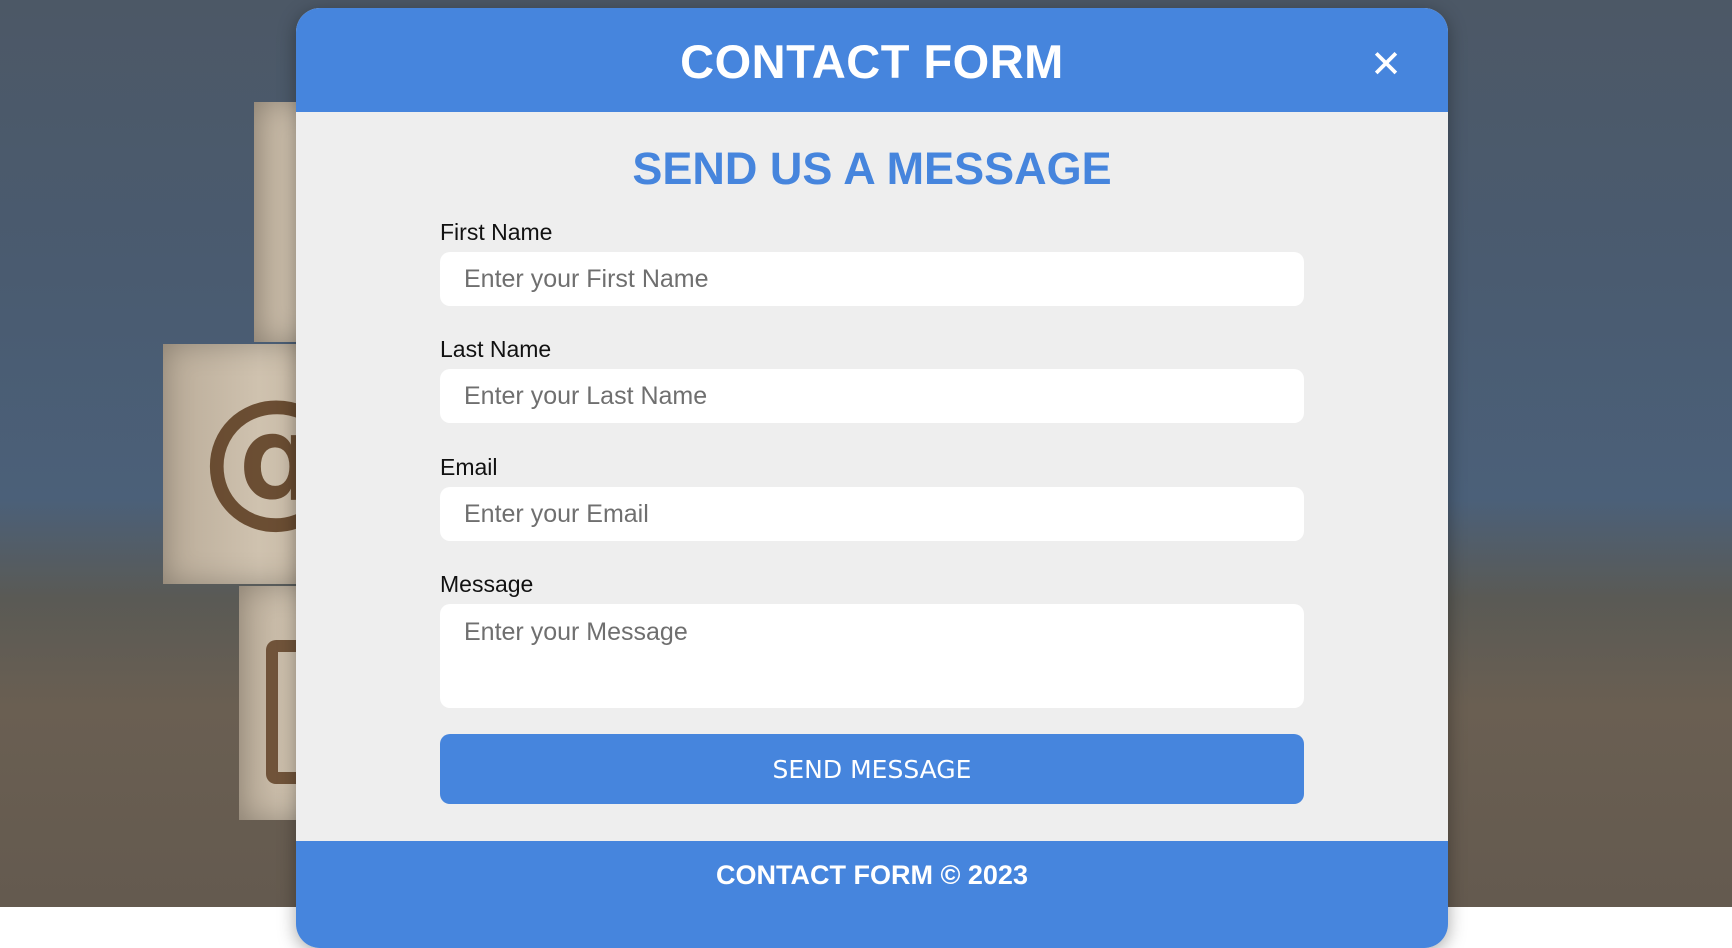 This screenshot has width=1732, height=948. I want to click on email-label: Email, so click(469, 467).